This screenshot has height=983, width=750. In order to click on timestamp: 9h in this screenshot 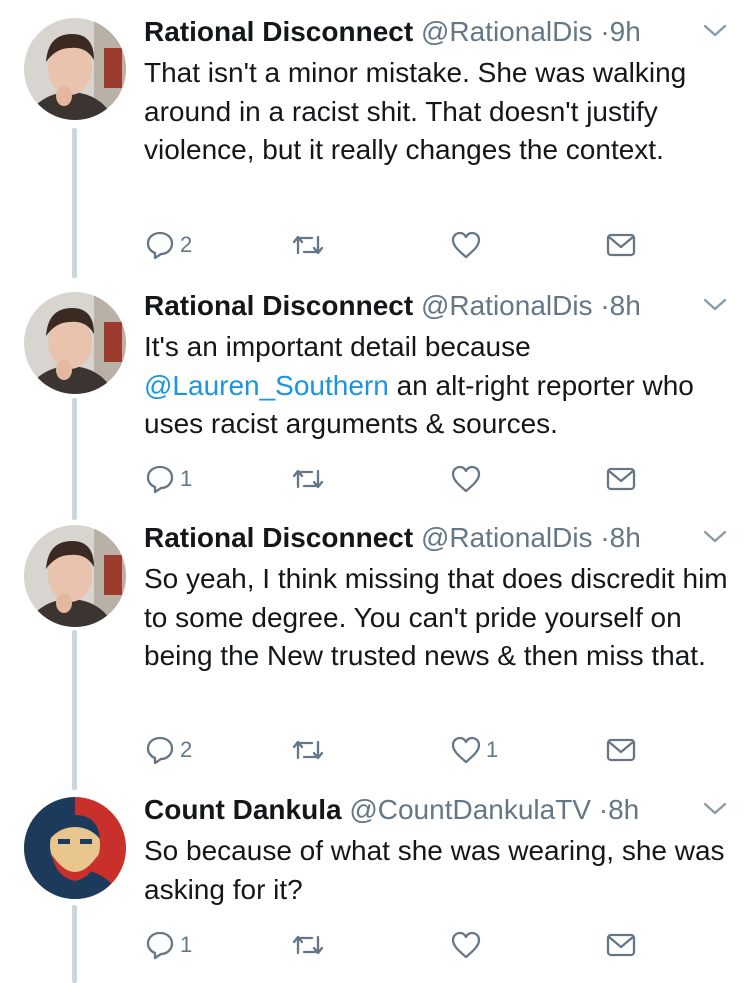, I will do `click(625, 31)`.